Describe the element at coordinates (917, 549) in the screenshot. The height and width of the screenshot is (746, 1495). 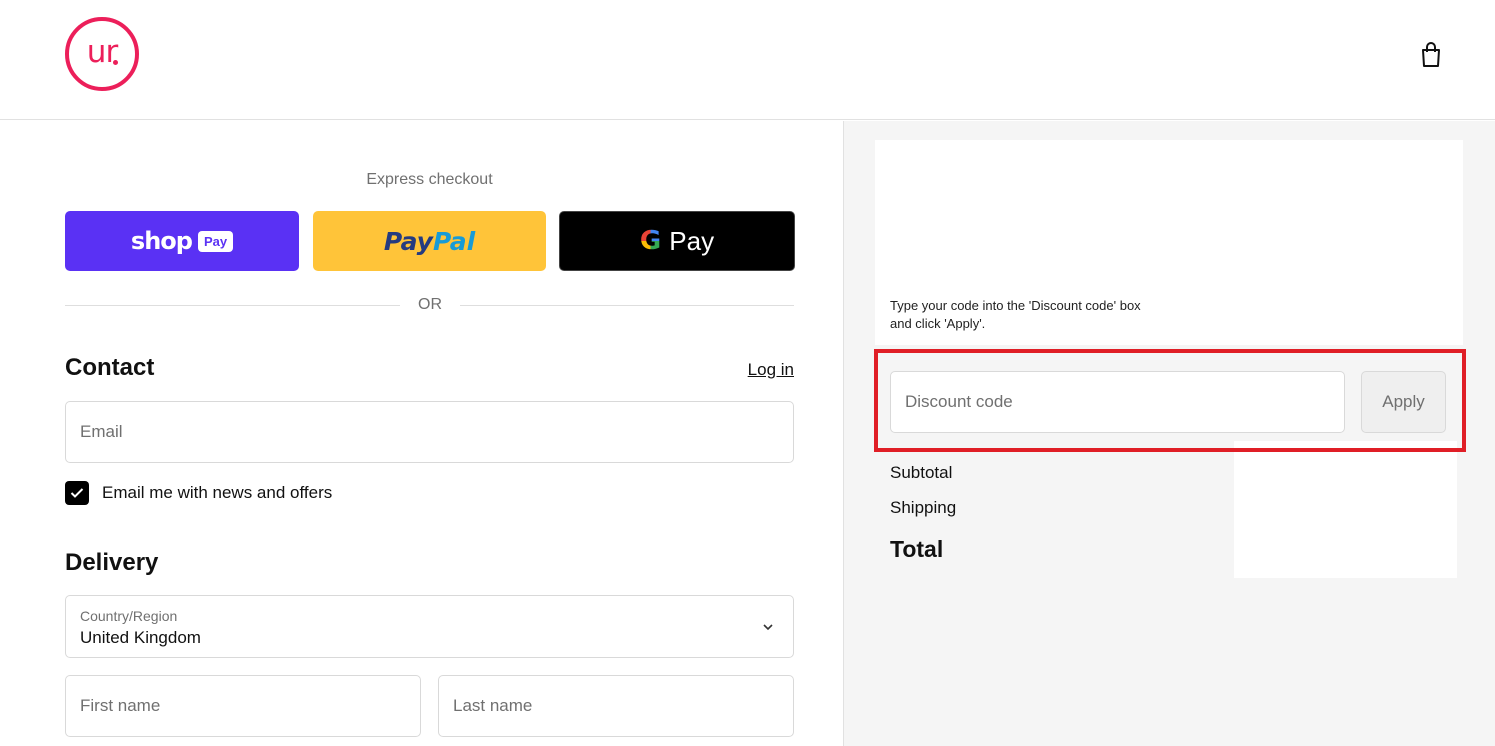
I see `total-label: Total` at that location.